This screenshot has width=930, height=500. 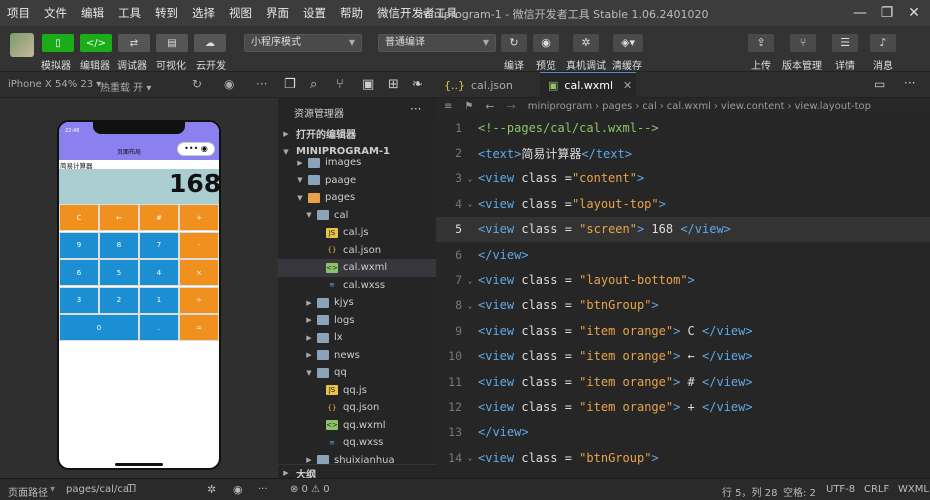 What do you see at coordinates (683, 203) in the screenshot?
I see `code-line: 4 ⌄ <view class ="layout-top">` at bounding box center [683, 203].